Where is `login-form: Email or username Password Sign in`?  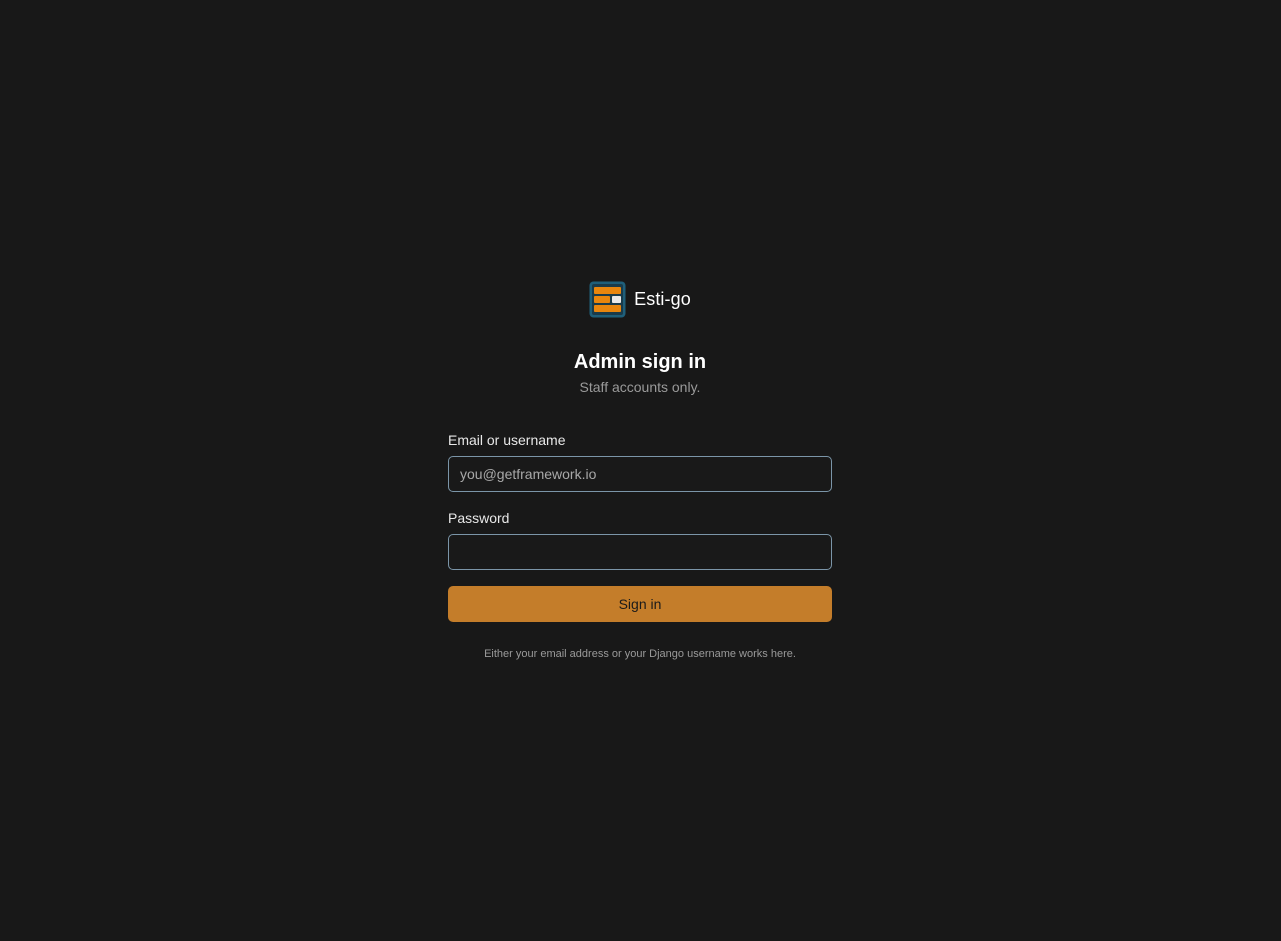
login-form: Email or username Password Sign in is located at coordinates (640, 526).